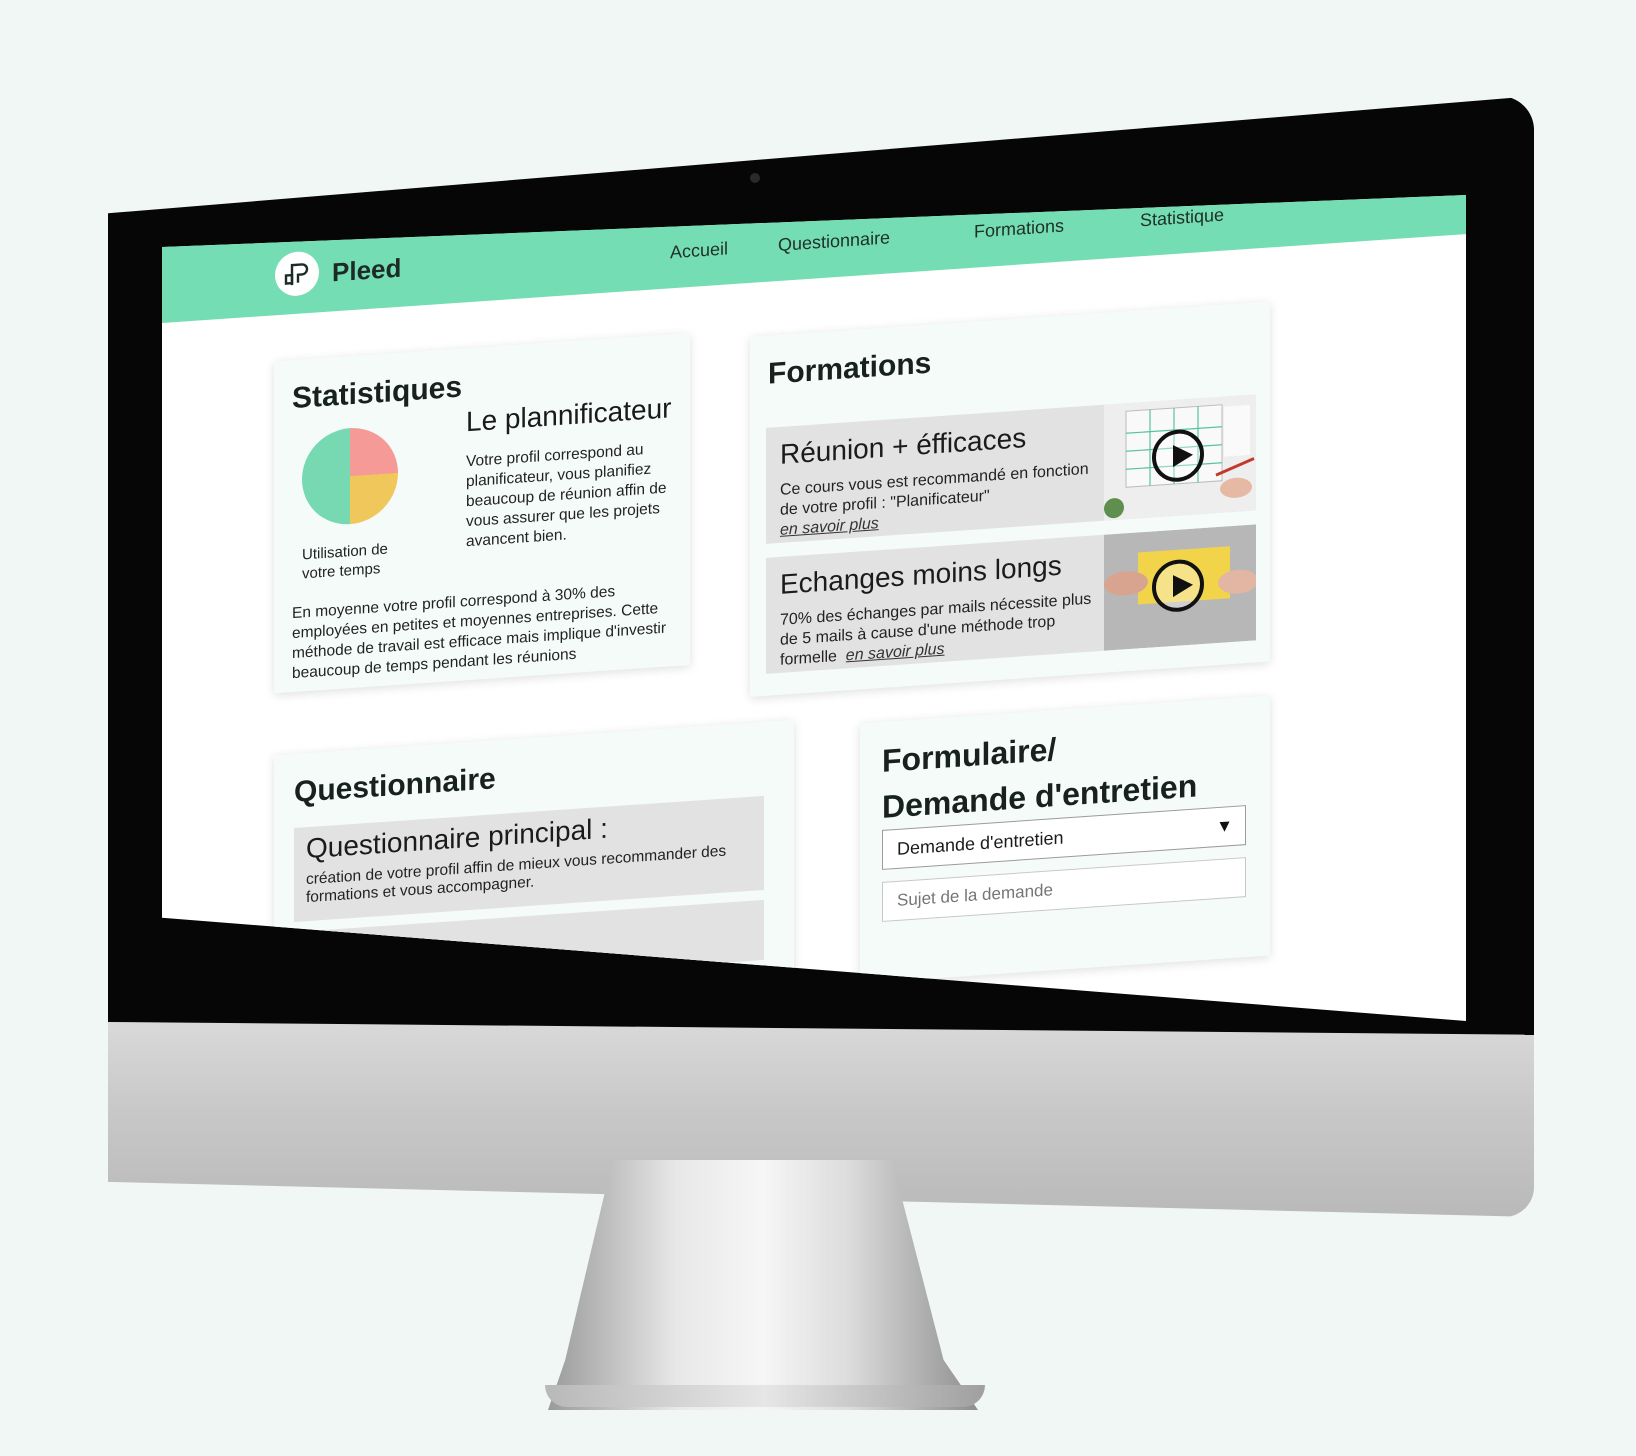 The width and height of the screenshot is (1636, 1456). I want to click on form-title-line1: Formulaire/, so click(969, 755).